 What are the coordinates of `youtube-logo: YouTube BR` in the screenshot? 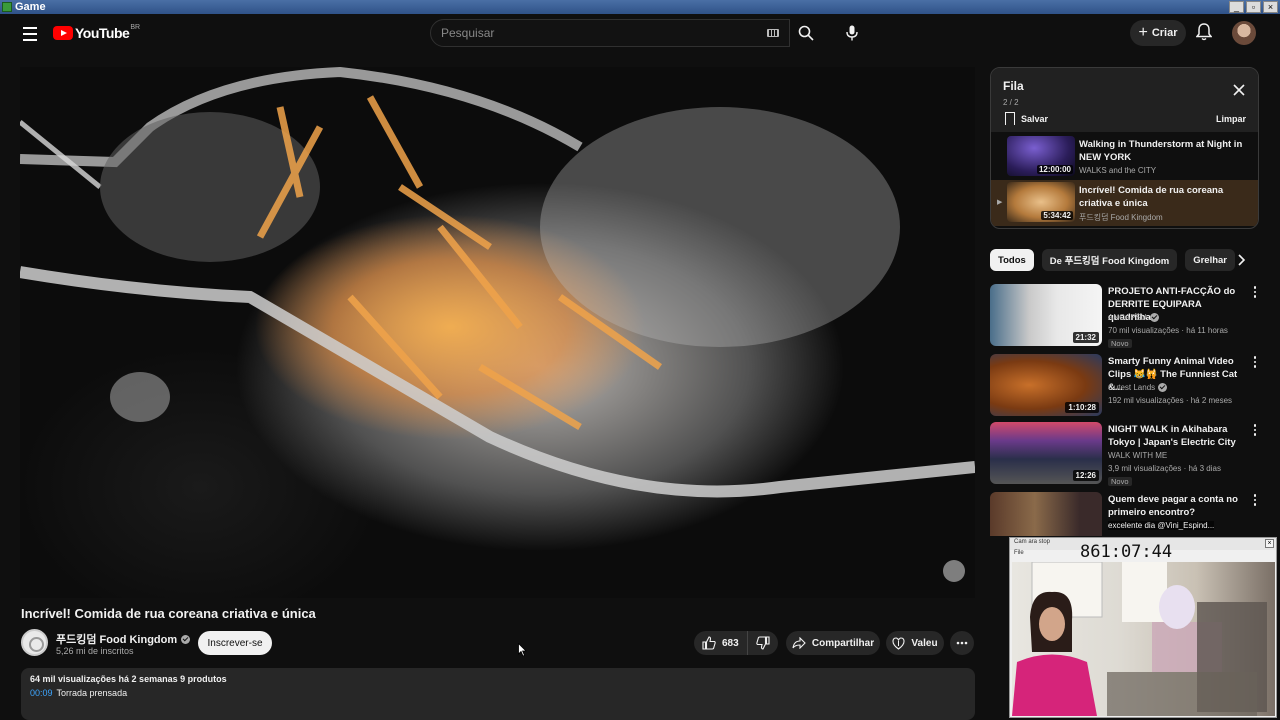 It's located at (96, 32).